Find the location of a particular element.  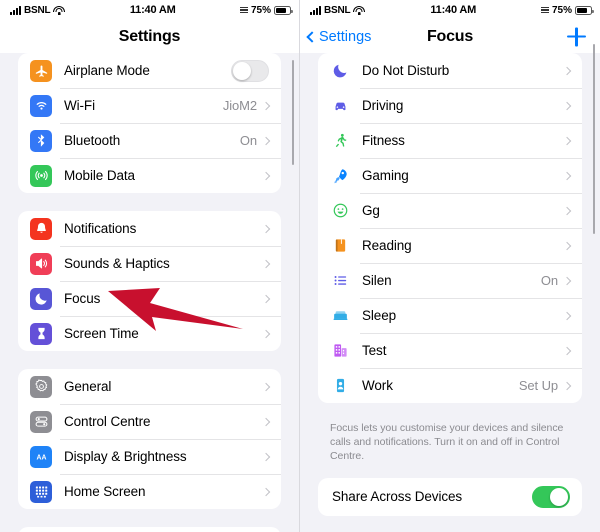

focus-row-gaming: Gaming is located at coordinates (450, 175).